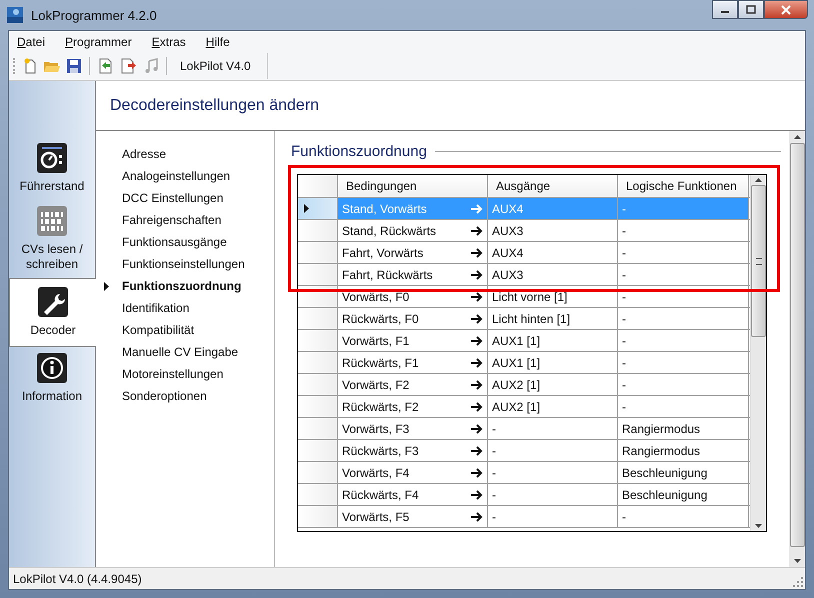 This screenshot has height=598, width=814. I want to click on settings-item: Motoreinstellungen, so click(198, 374).